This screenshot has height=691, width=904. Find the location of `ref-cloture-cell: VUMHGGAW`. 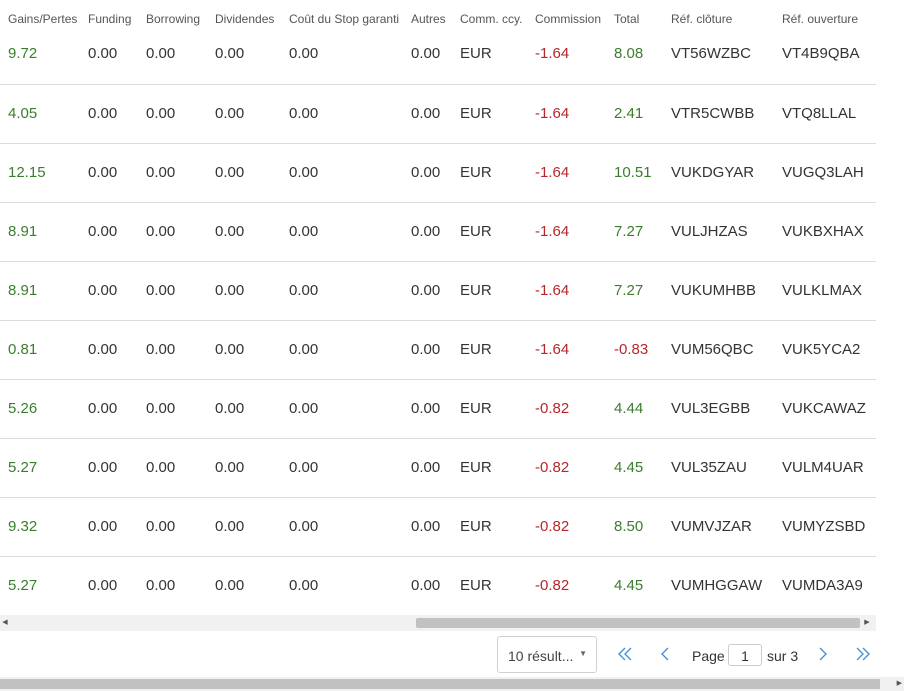

ref-cloture-cell: VUMHGGAW is located at coordinates (718, 585).